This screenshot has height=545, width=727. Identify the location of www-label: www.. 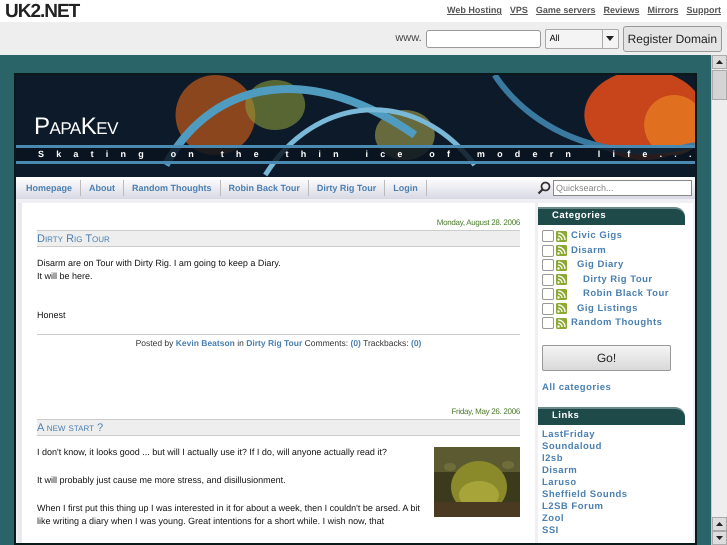
(408, 38).